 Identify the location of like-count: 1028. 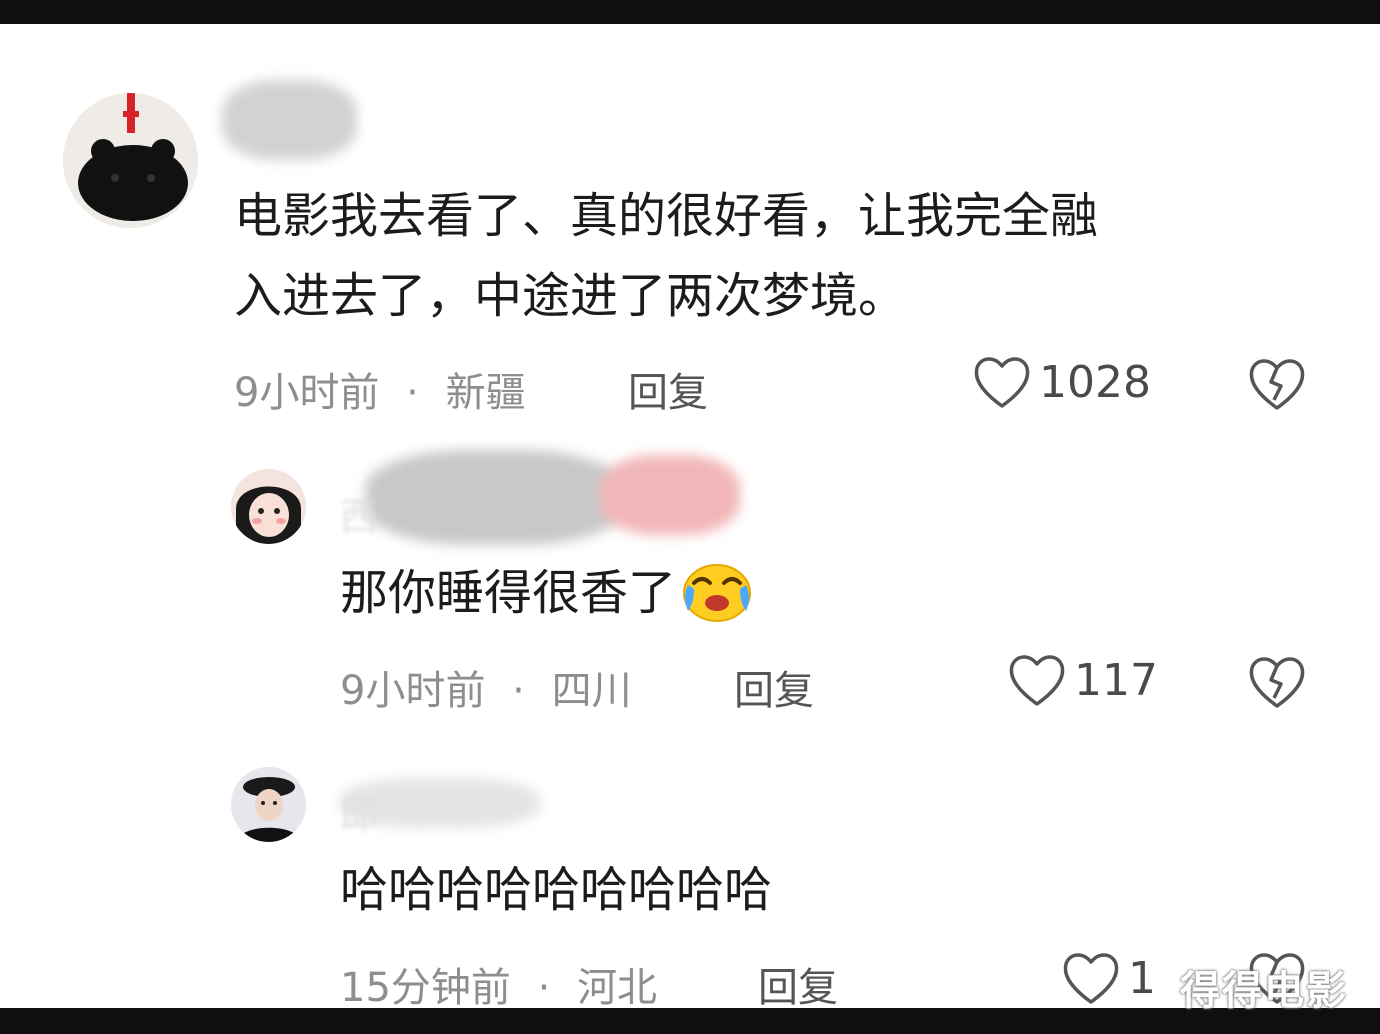
(1095, 382).